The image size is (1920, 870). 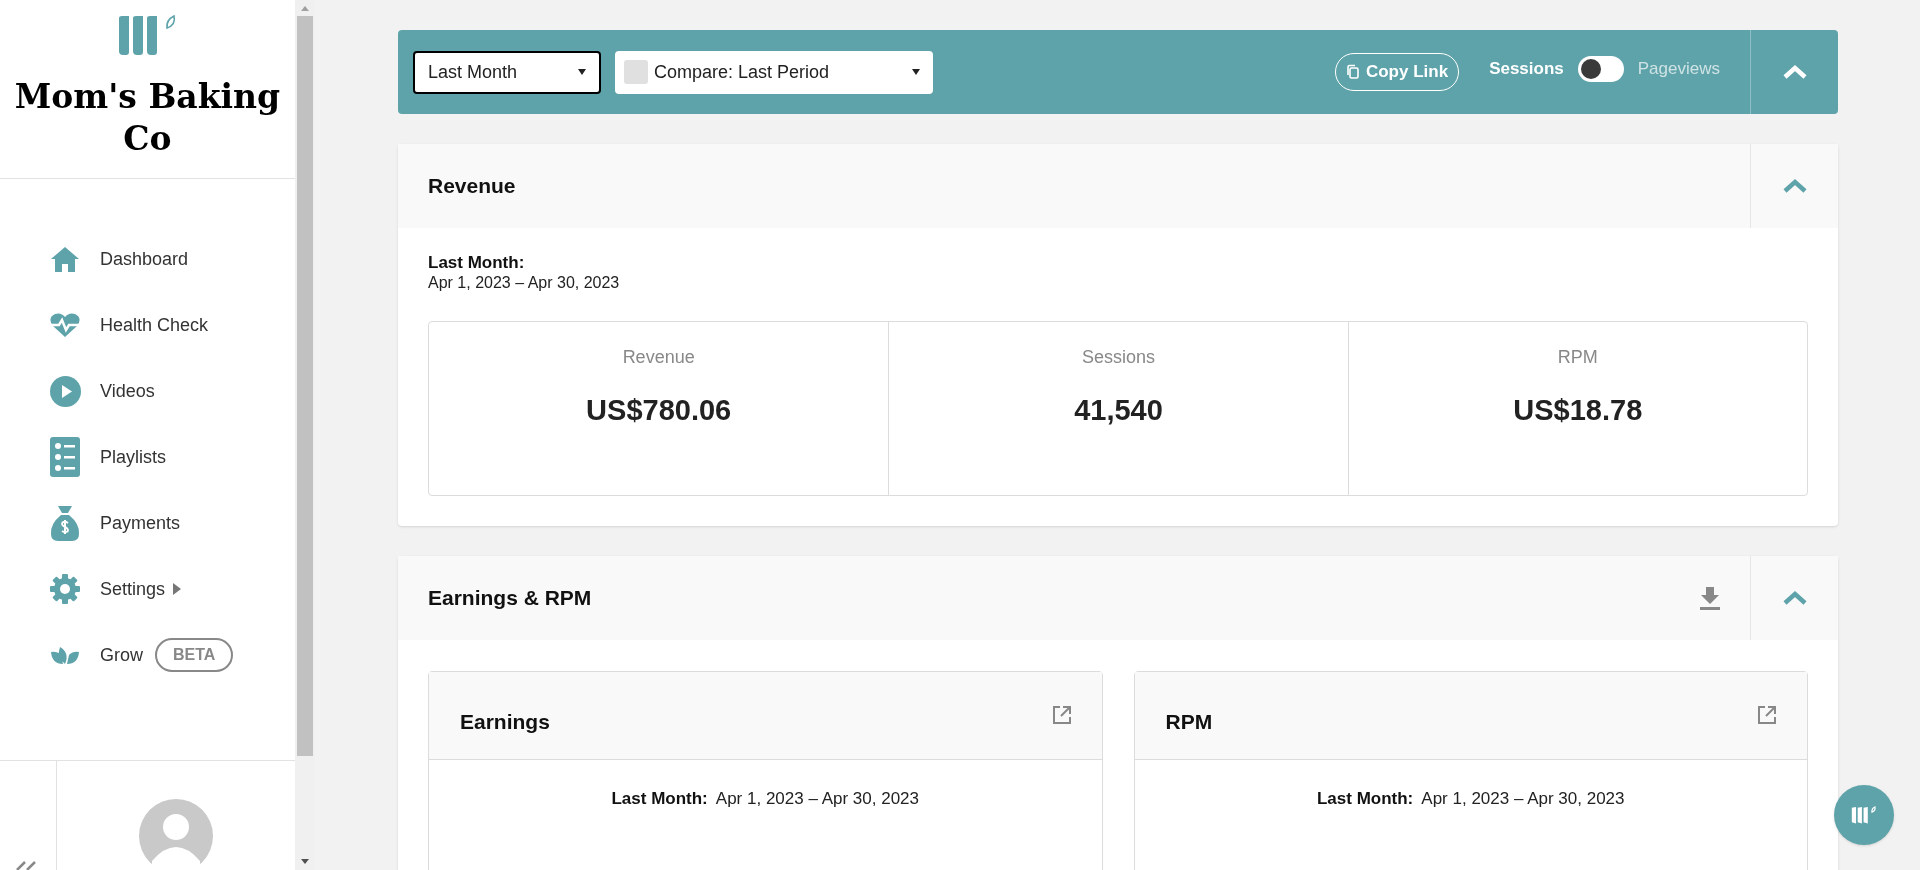 I want to click on nav-link: Payments, so click(x=140, y=523).